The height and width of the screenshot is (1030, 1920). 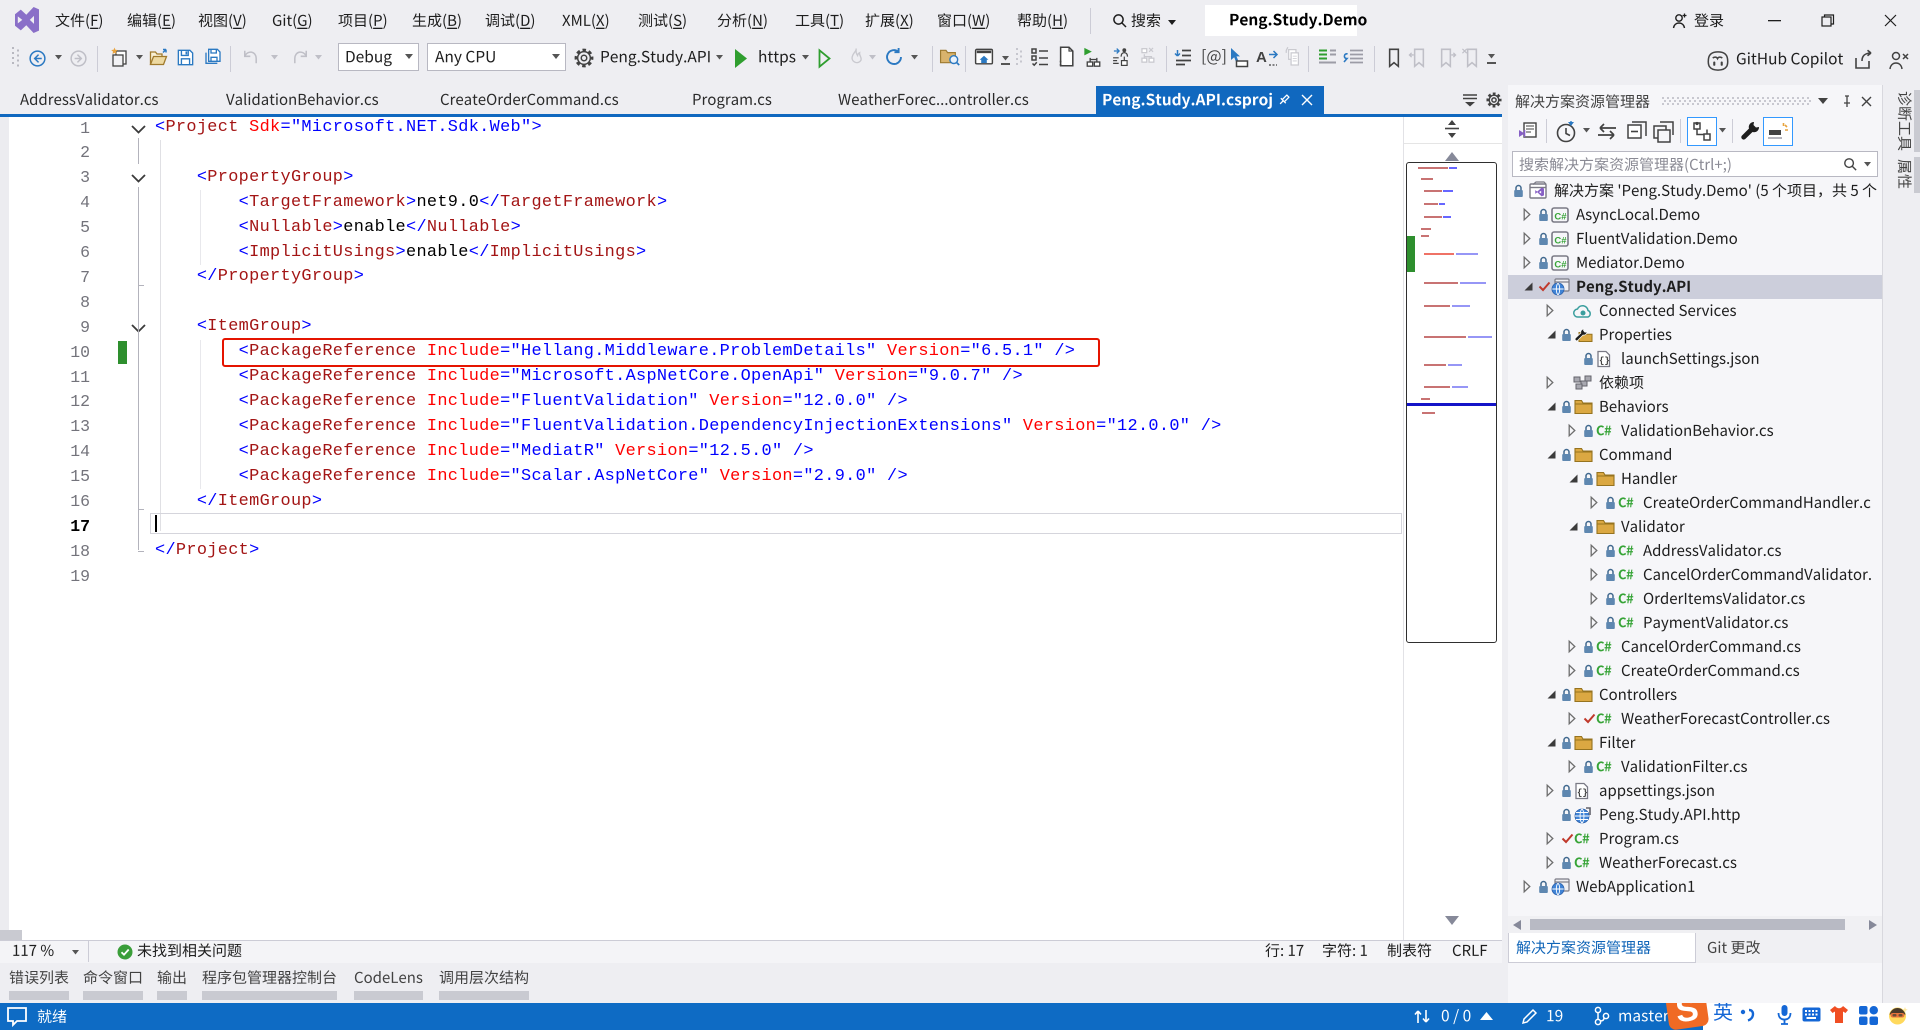 What do you see at coordinates (1261, 57) in the screenshot?
I see `svg-text: A` at bounding box center [1261, 57].